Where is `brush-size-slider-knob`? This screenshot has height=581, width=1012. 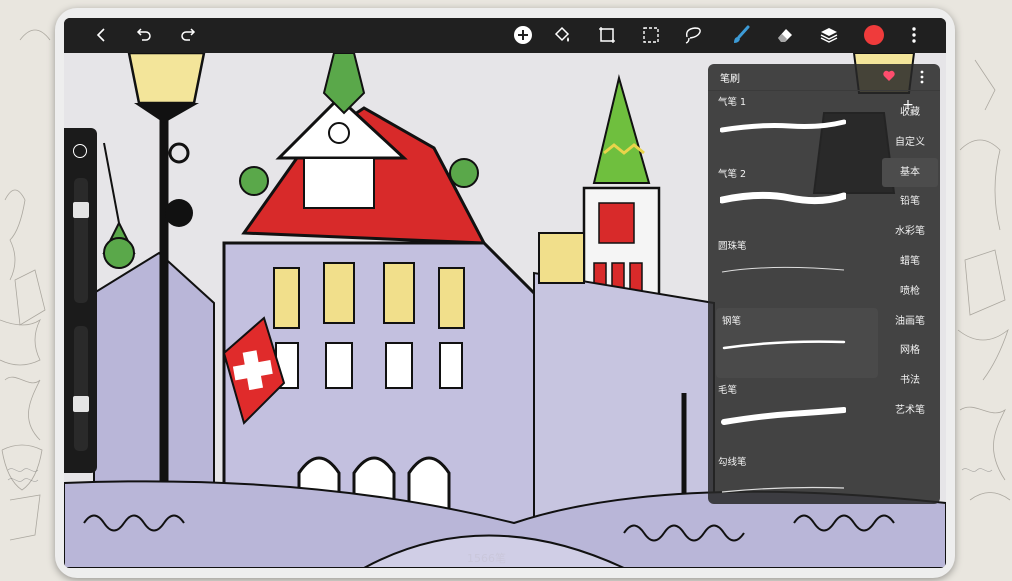
brush-size-slider-knob is located at coordinates (81, 210).